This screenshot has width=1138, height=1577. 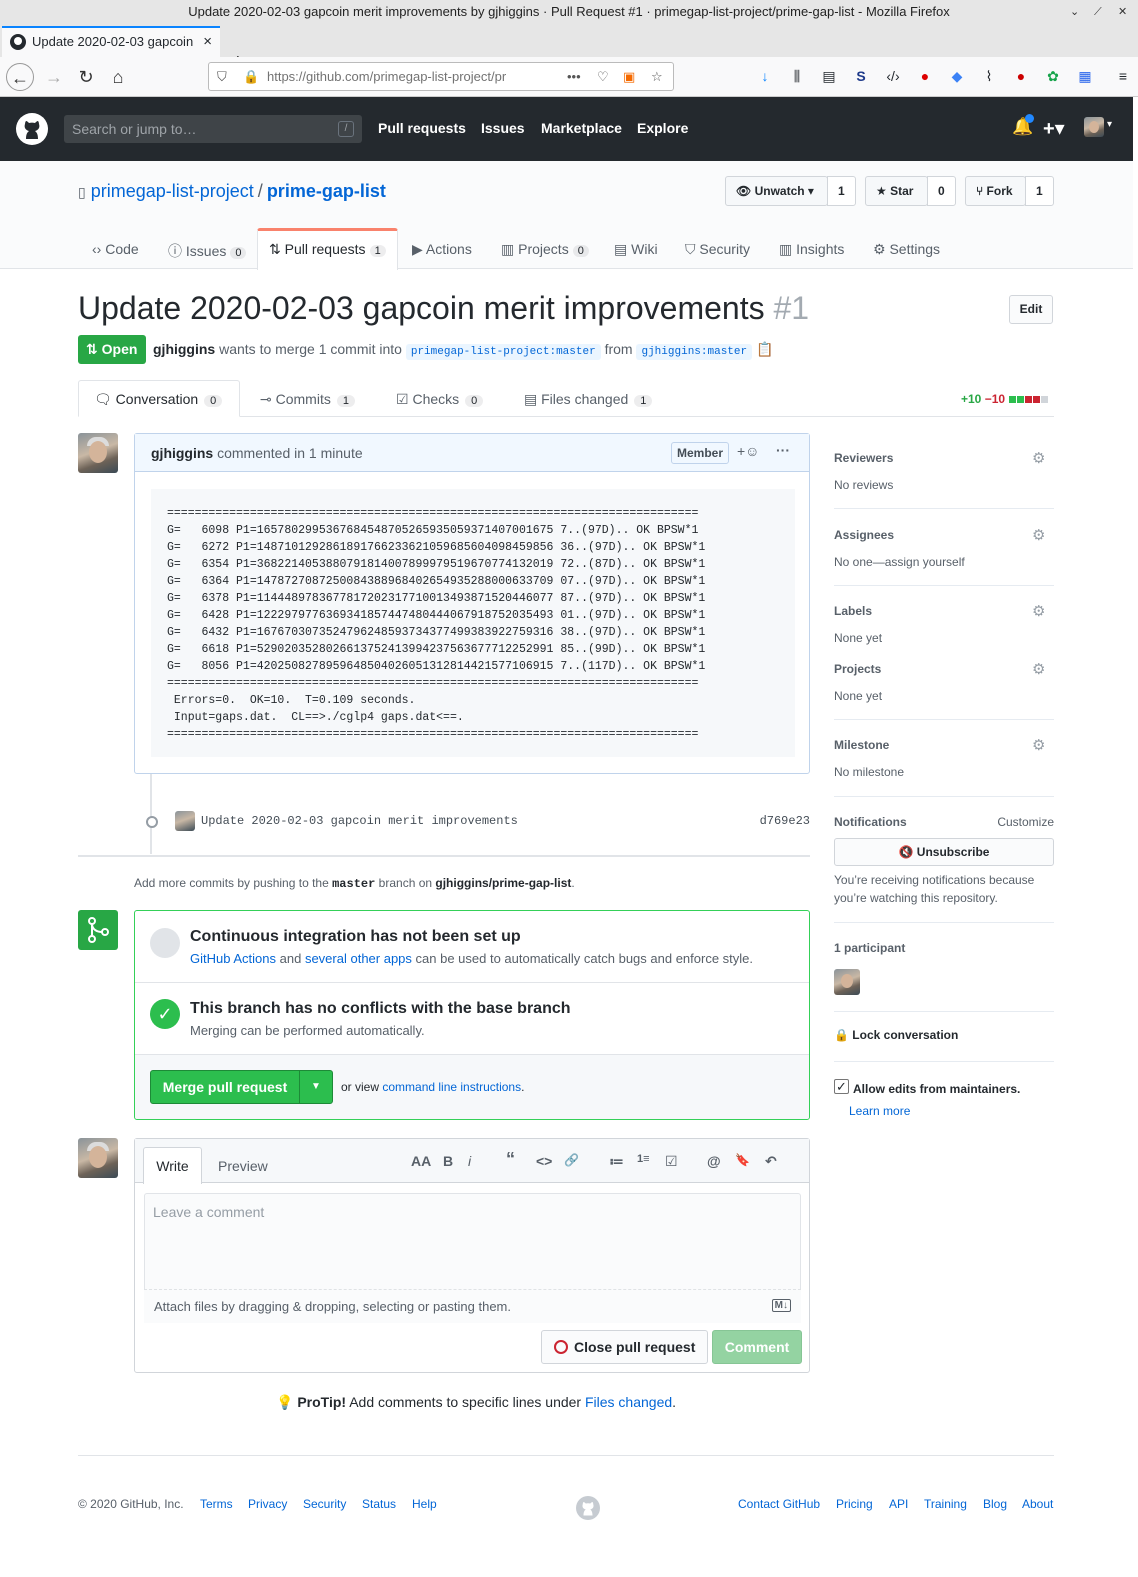 What do you see at coordinates (1054, 128) in the screenshot?
I see `create-new-icon: +▾` at bounding box center [1054, 128].